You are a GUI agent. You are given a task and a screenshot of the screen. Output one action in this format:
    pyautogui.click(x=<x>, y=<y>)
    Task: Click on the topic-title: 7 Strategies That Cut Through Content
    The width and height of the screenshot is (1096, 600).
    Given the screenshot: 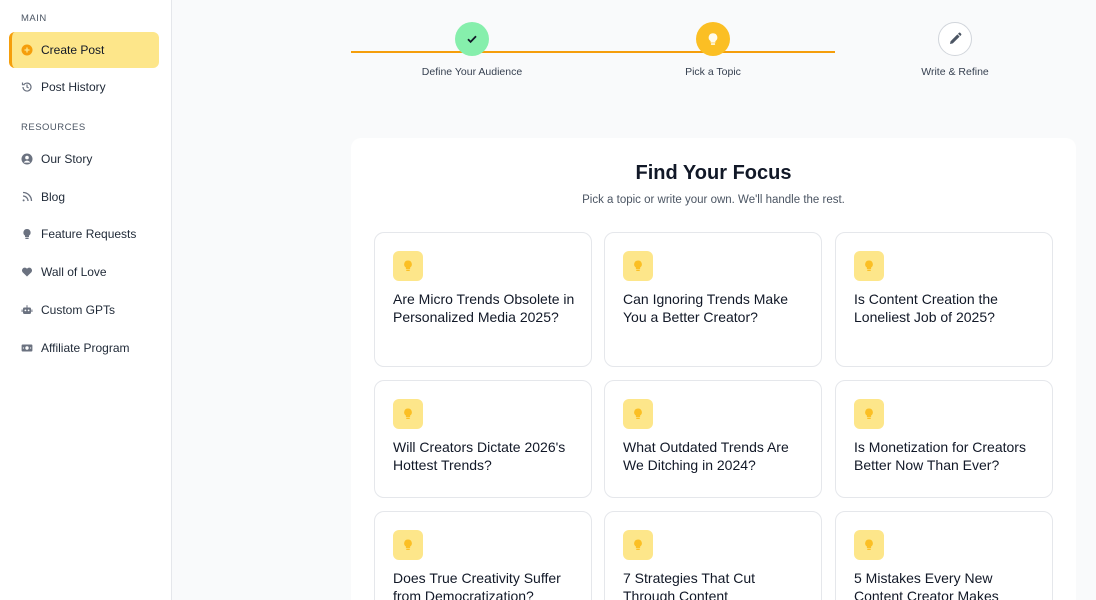 What is the action you would take?
    pyautogui.click(x=689, y=585)
    